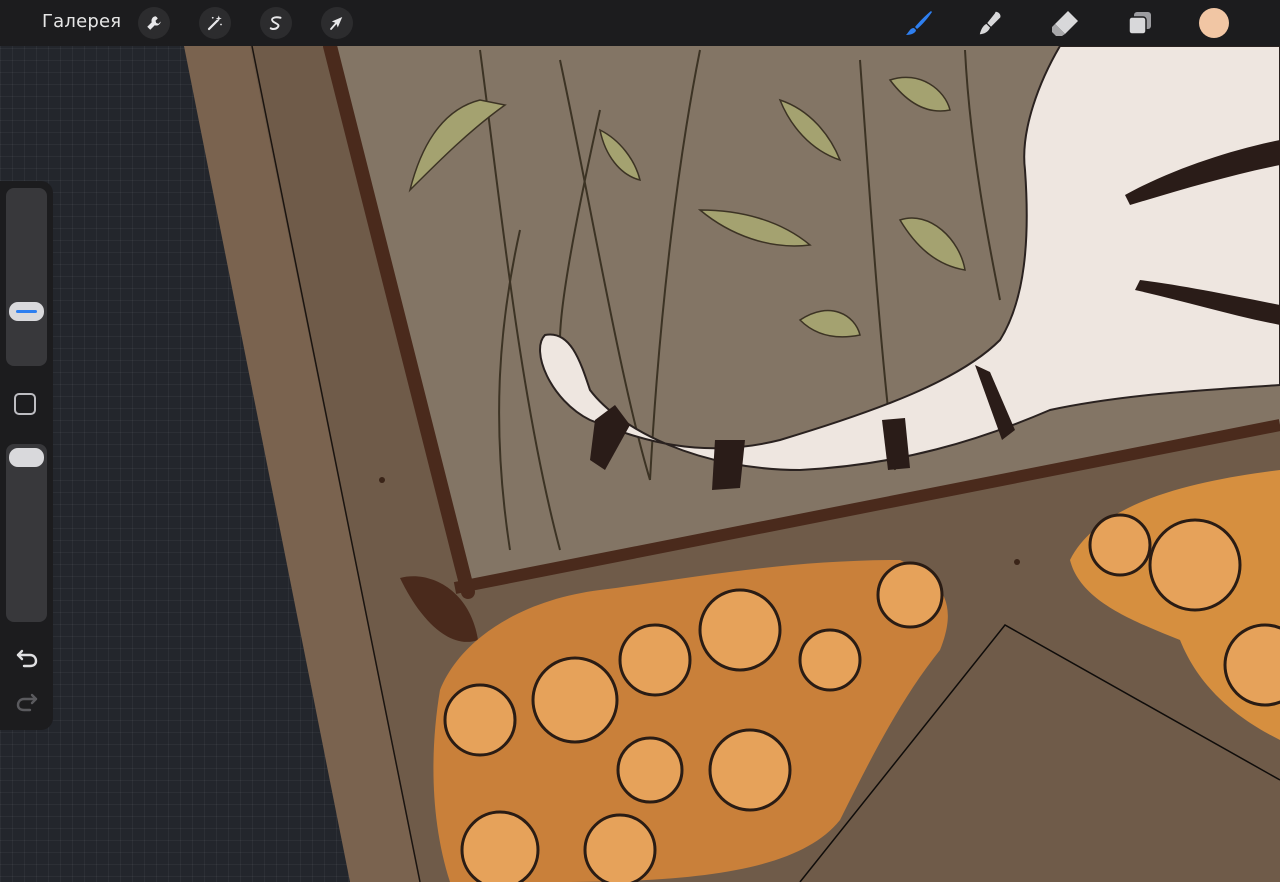 Image resolution: width=1280 pixels, height=882 pixels. What do you see at coordinates (81, 21) in the screenshot?
I see `gallery-button: Галерея` at bounding box center [81, 21].